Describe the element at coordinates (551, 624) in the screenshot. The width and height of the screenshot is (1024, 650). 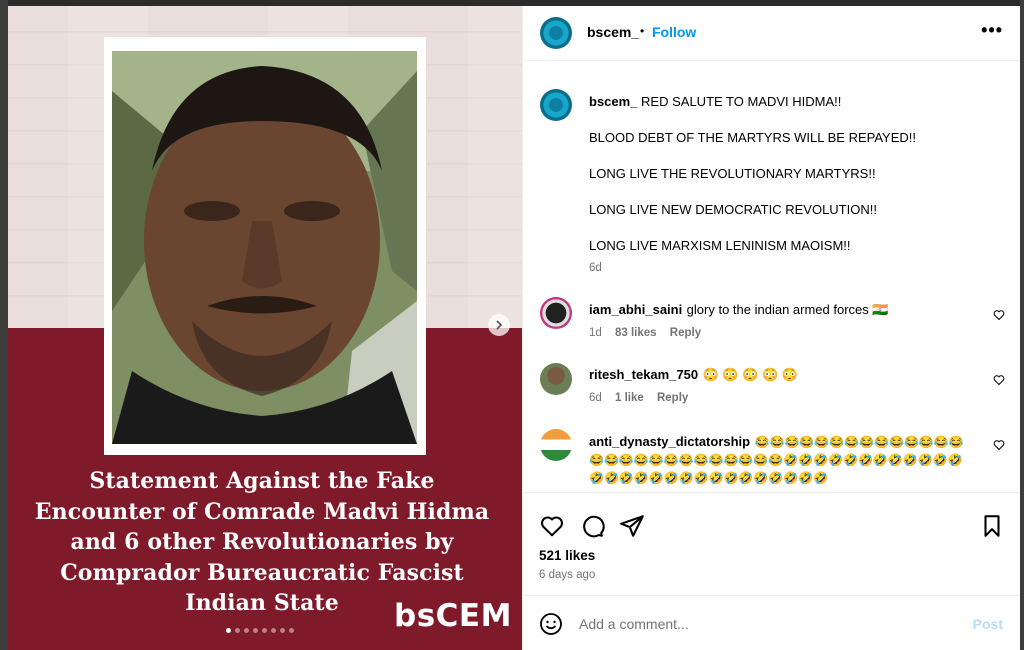
I see `emoji-smiley-icon` at that location.